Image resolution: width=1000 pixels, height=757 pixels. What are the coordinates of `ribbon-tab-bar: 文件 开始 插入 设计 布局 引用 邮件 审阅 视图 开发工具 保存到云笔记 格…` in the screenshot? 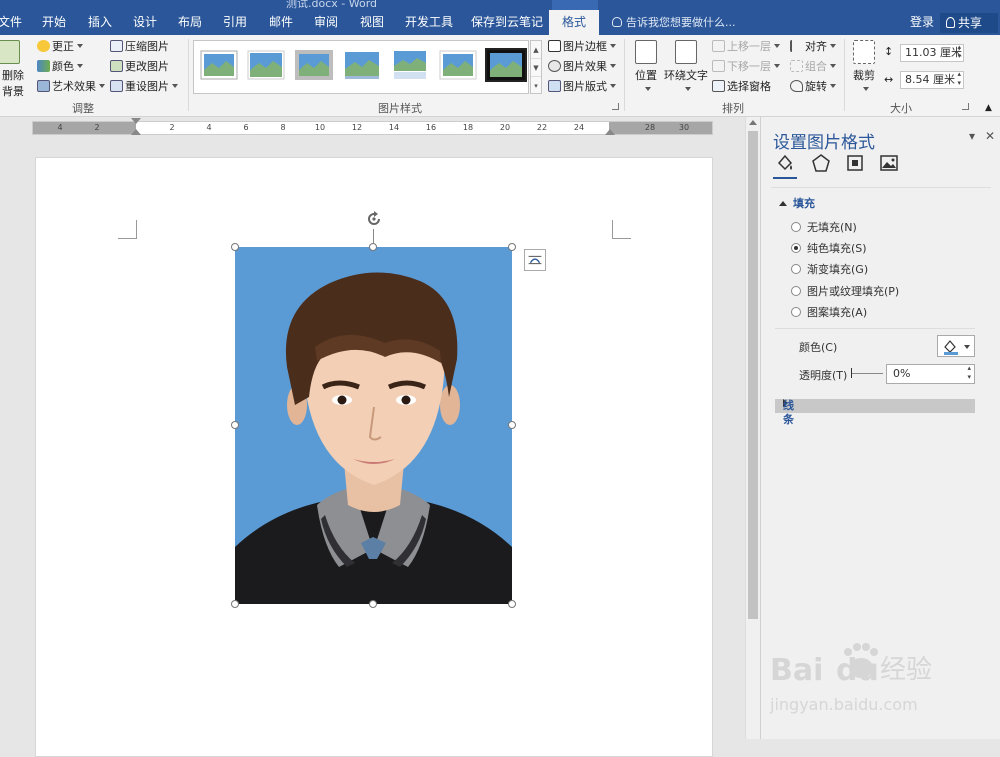 It's located at (500, 22).